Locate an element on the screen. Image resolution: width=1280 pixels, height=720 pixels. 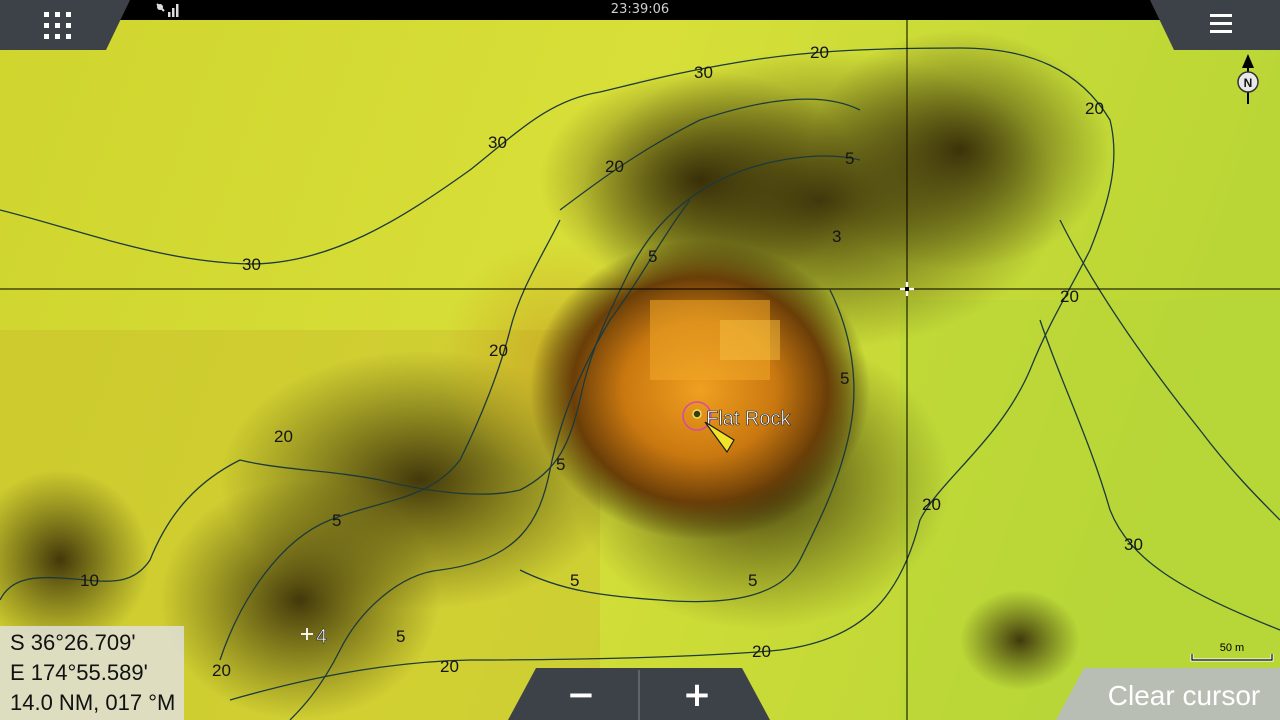
waypoint-label: Flat Rock is located at coordinates (748, 419).